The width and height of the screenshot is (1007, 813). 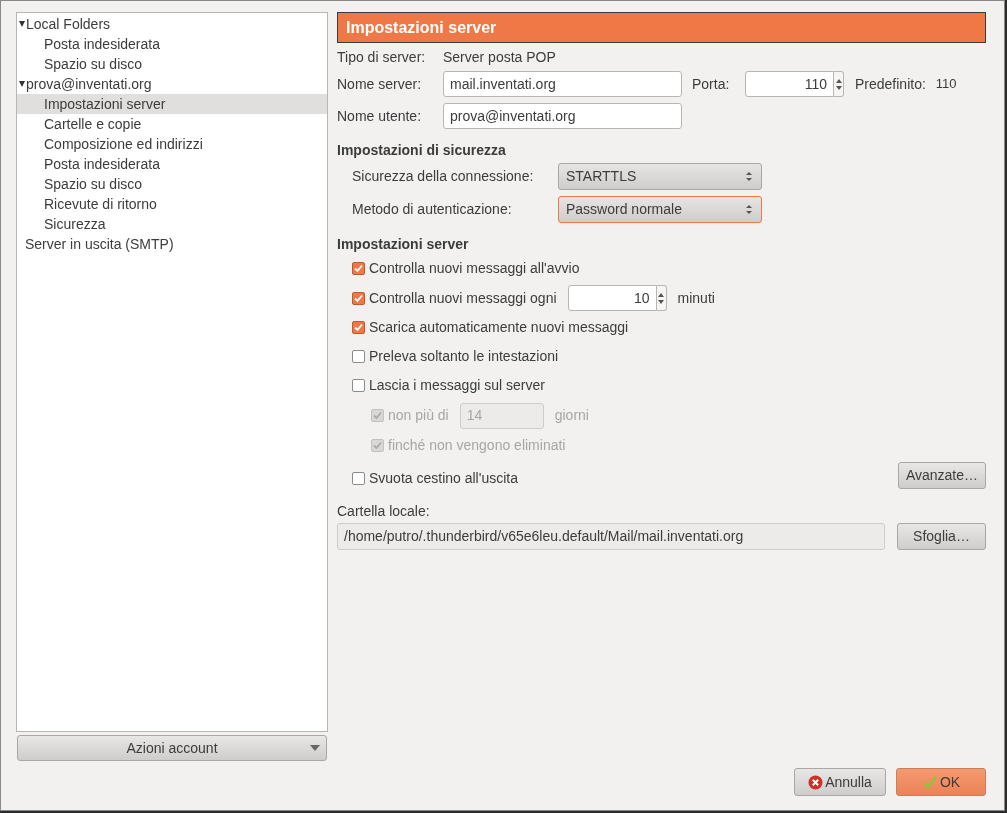 I want to click on checkmark-icon, so click(x=929, y=782).